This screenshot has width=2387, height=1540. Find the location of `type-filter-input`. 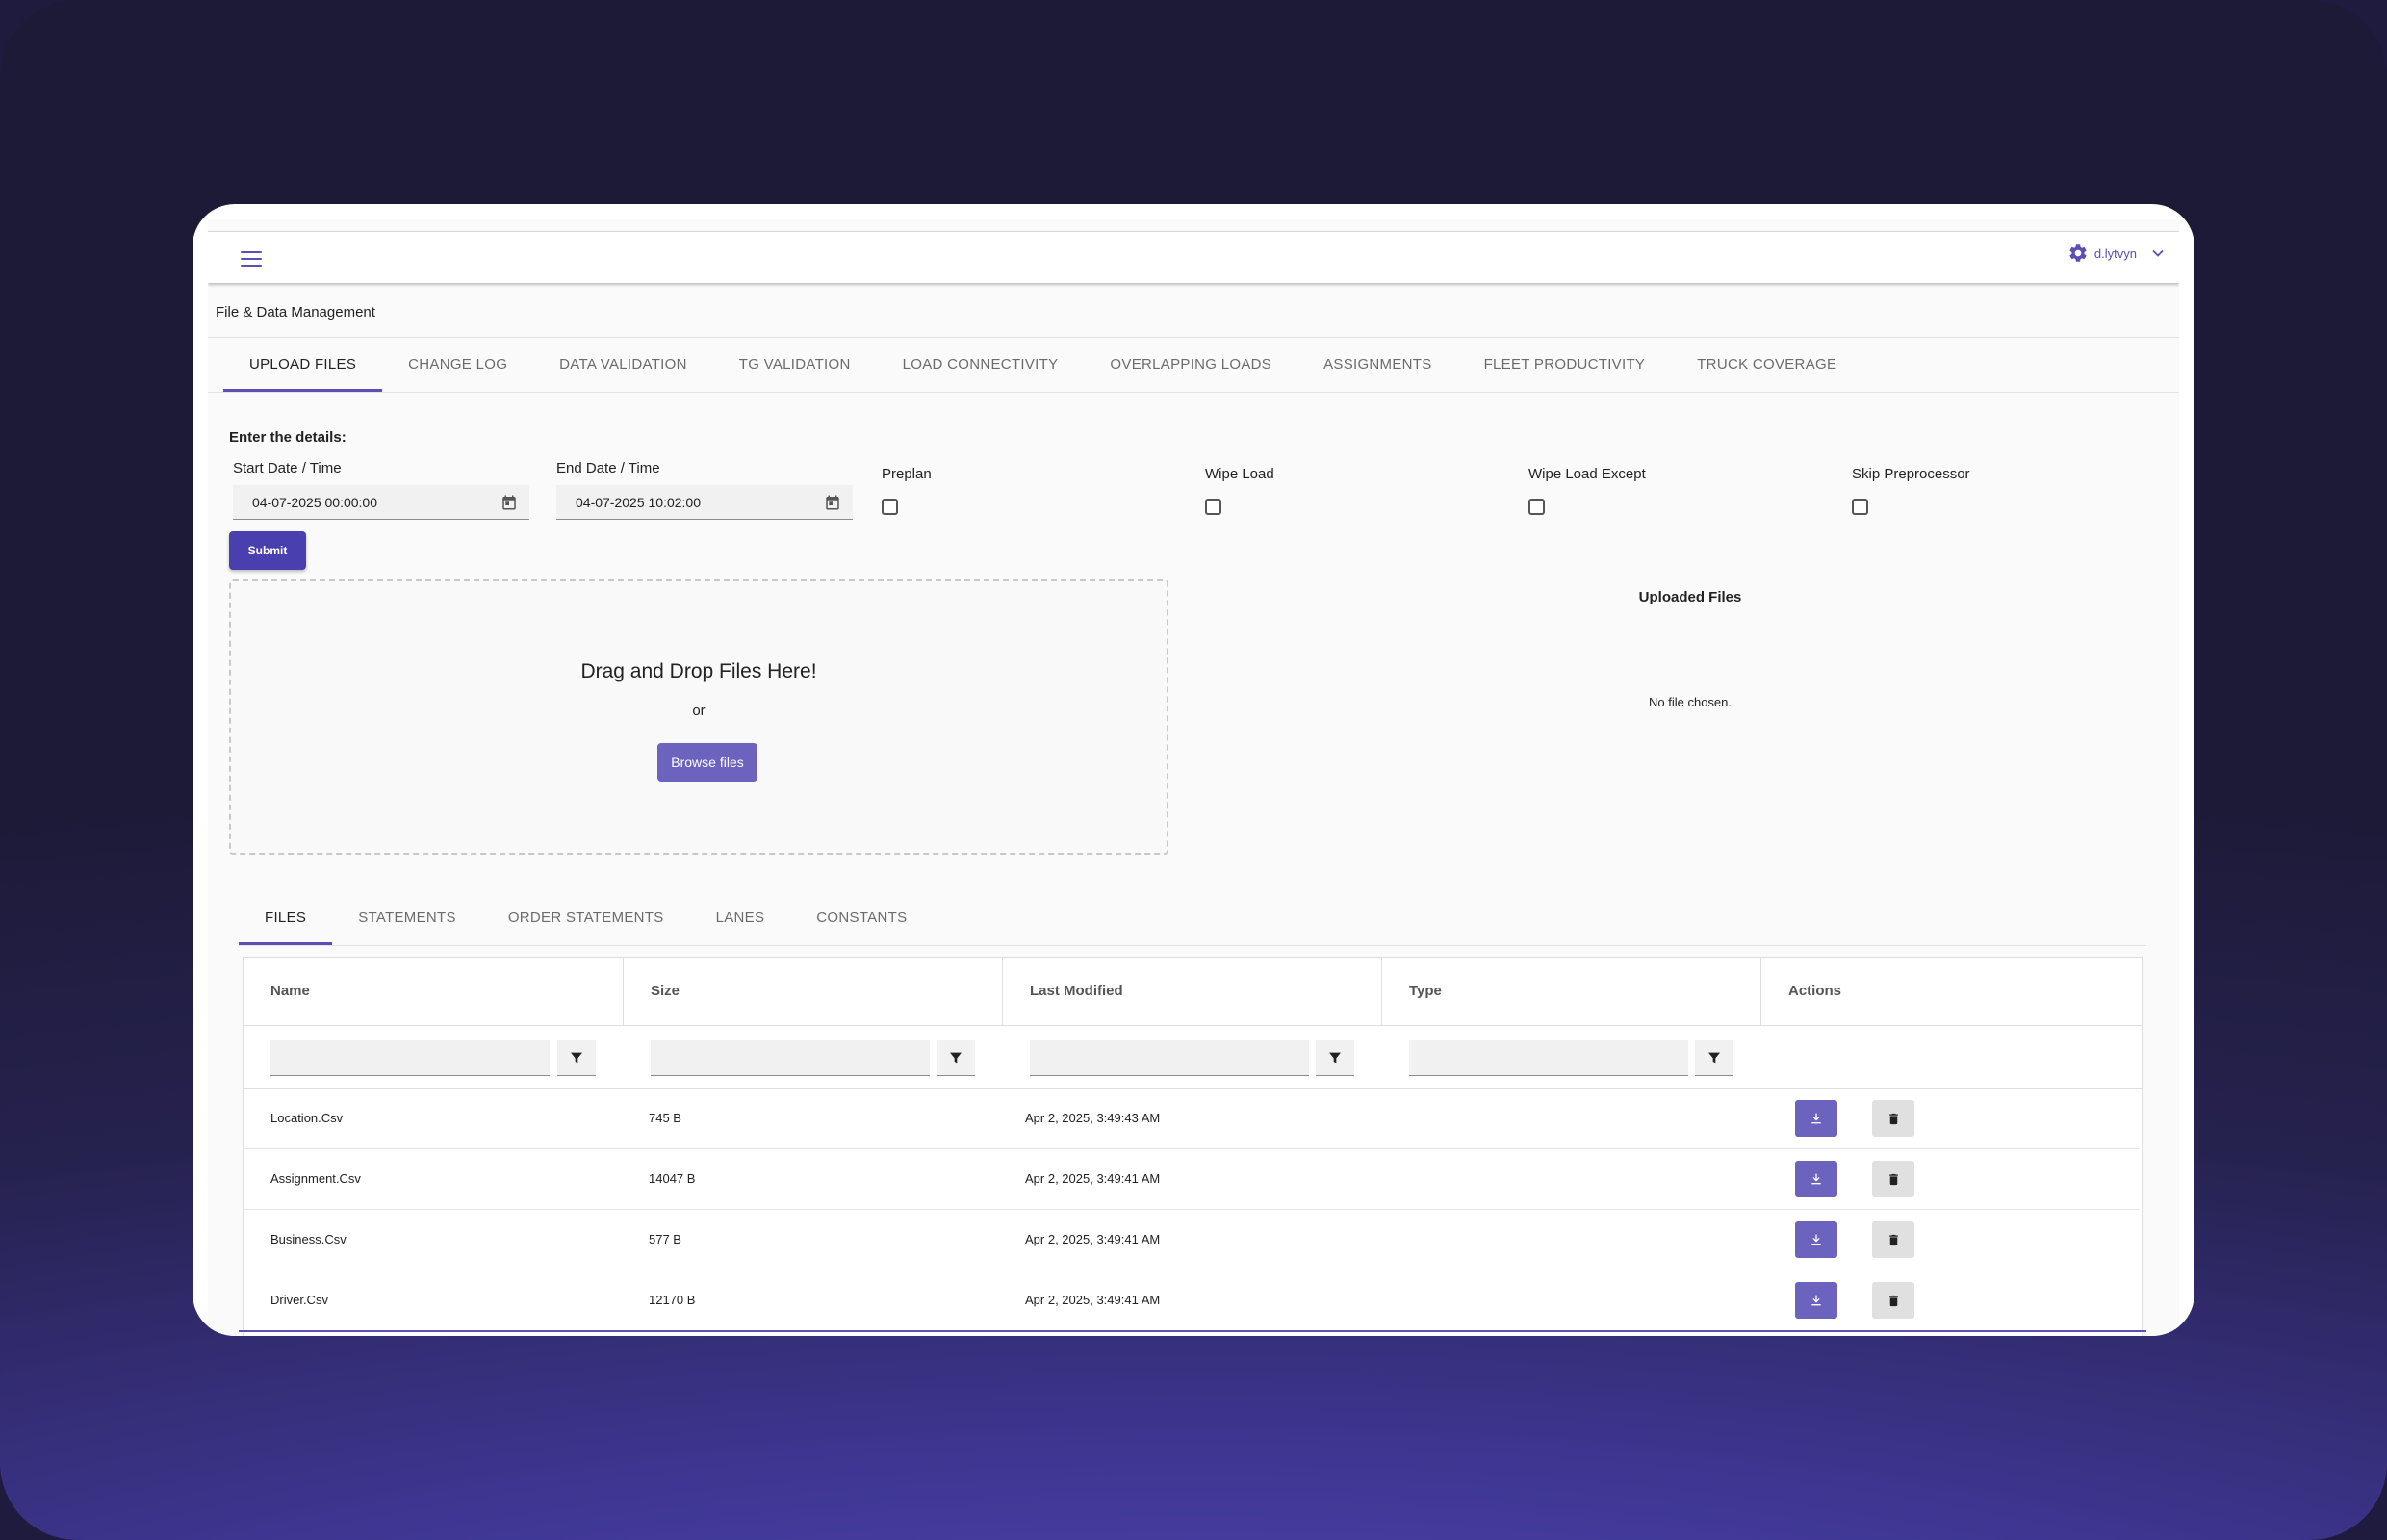

type-filter-input is located at coordinates (1548, 1058).